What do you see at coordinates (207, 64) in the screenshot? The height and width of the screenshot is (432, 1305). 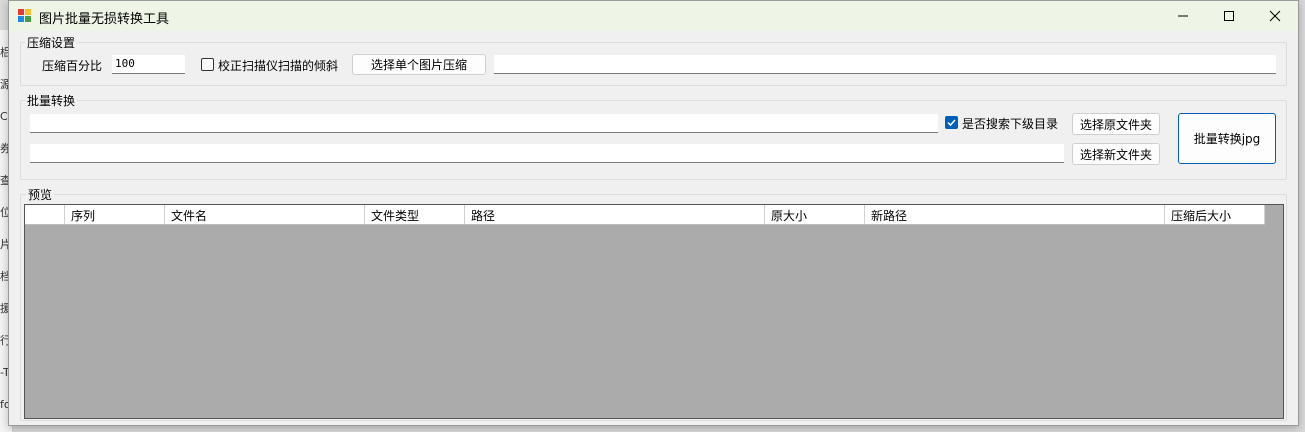 I see `deskew-checkbox` at bounding box center [207, 64].